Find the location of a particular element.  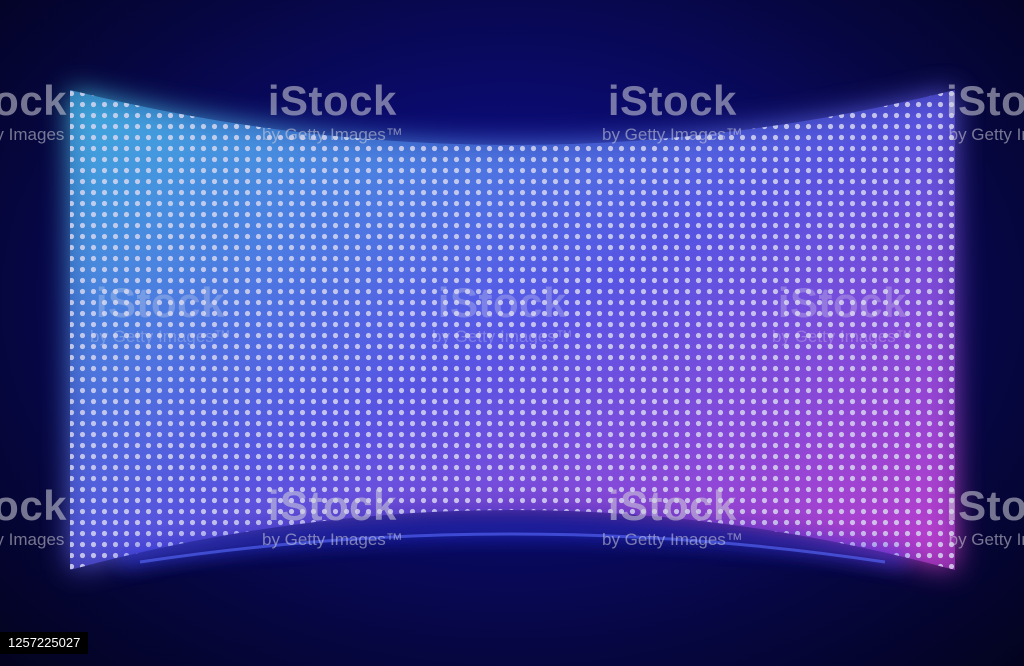

watermark-bottom-center: iStock by Getty Images™ is located at coordinates (332, 515).